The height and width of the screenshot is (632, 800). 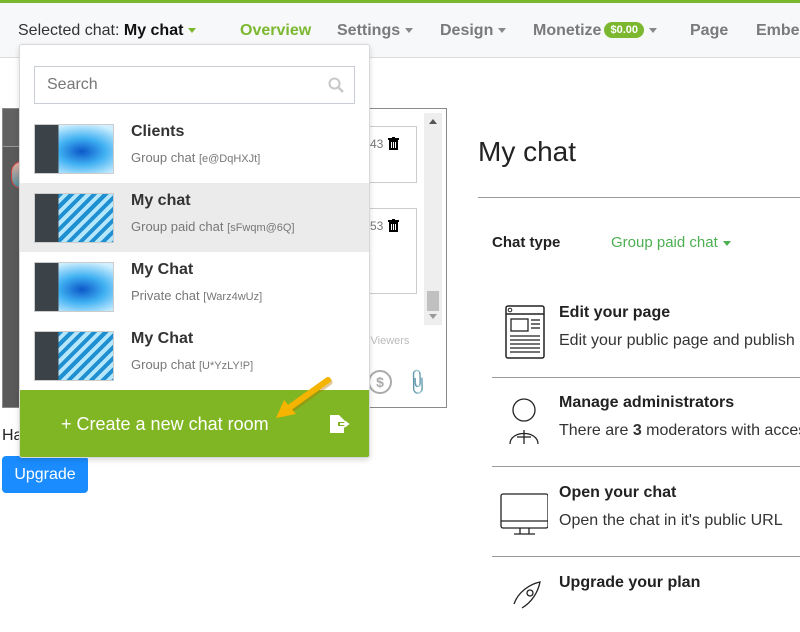 I want to click on action-description: Open the chat in it's public URL, so click(x=671, y=520).